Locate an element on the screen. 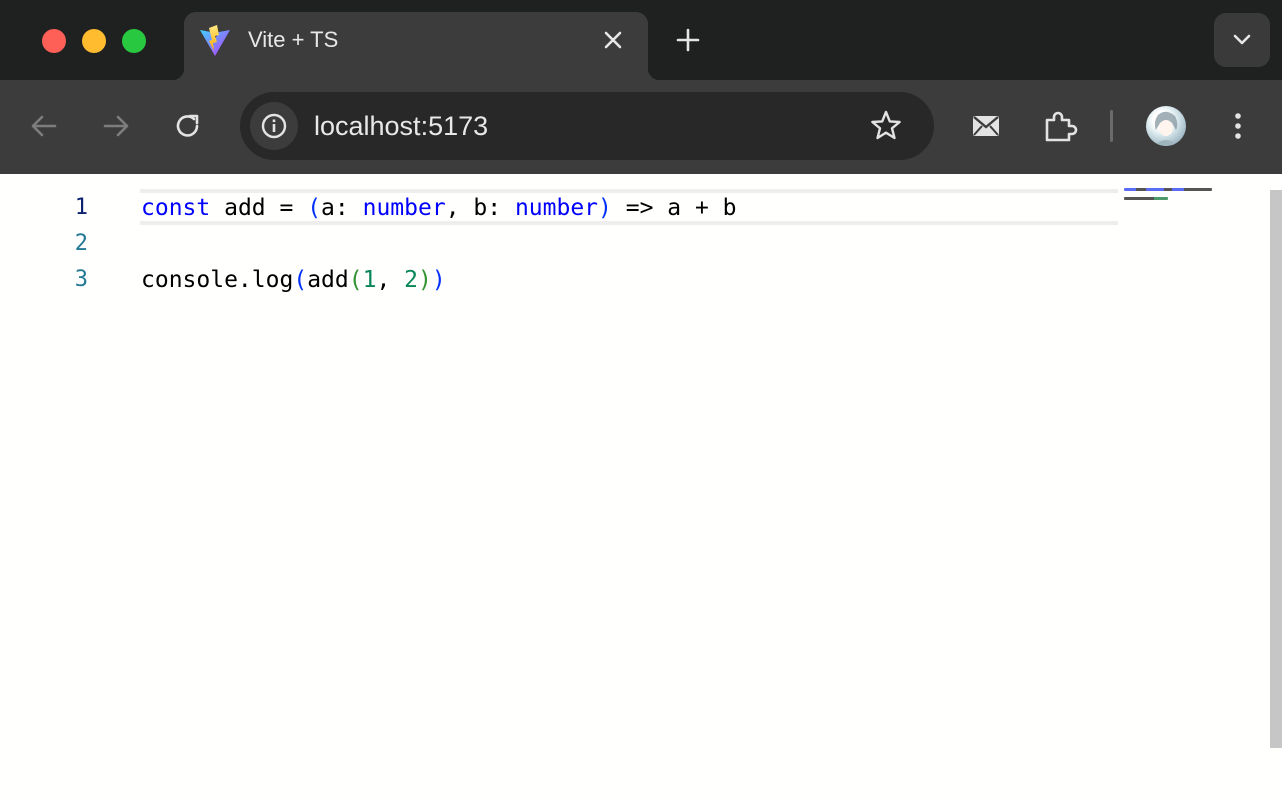 This screenshot has width=1282, height=798. code-token: , is located at coordinates (390, 280).